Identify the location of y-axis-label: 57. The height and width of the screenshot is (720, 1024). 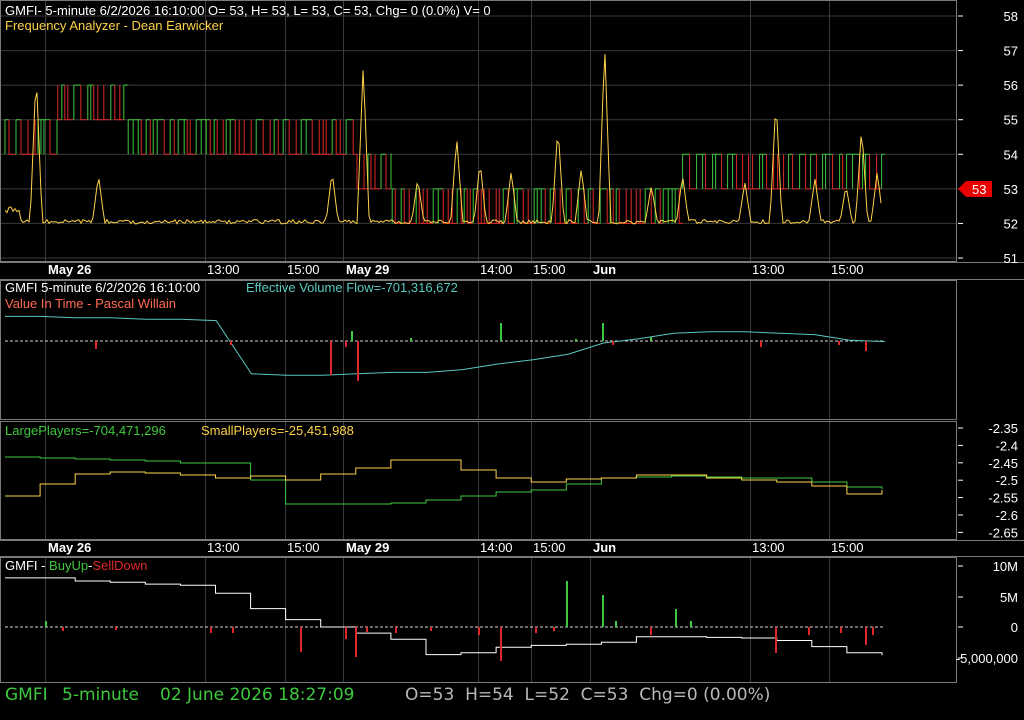
(1011, 51).